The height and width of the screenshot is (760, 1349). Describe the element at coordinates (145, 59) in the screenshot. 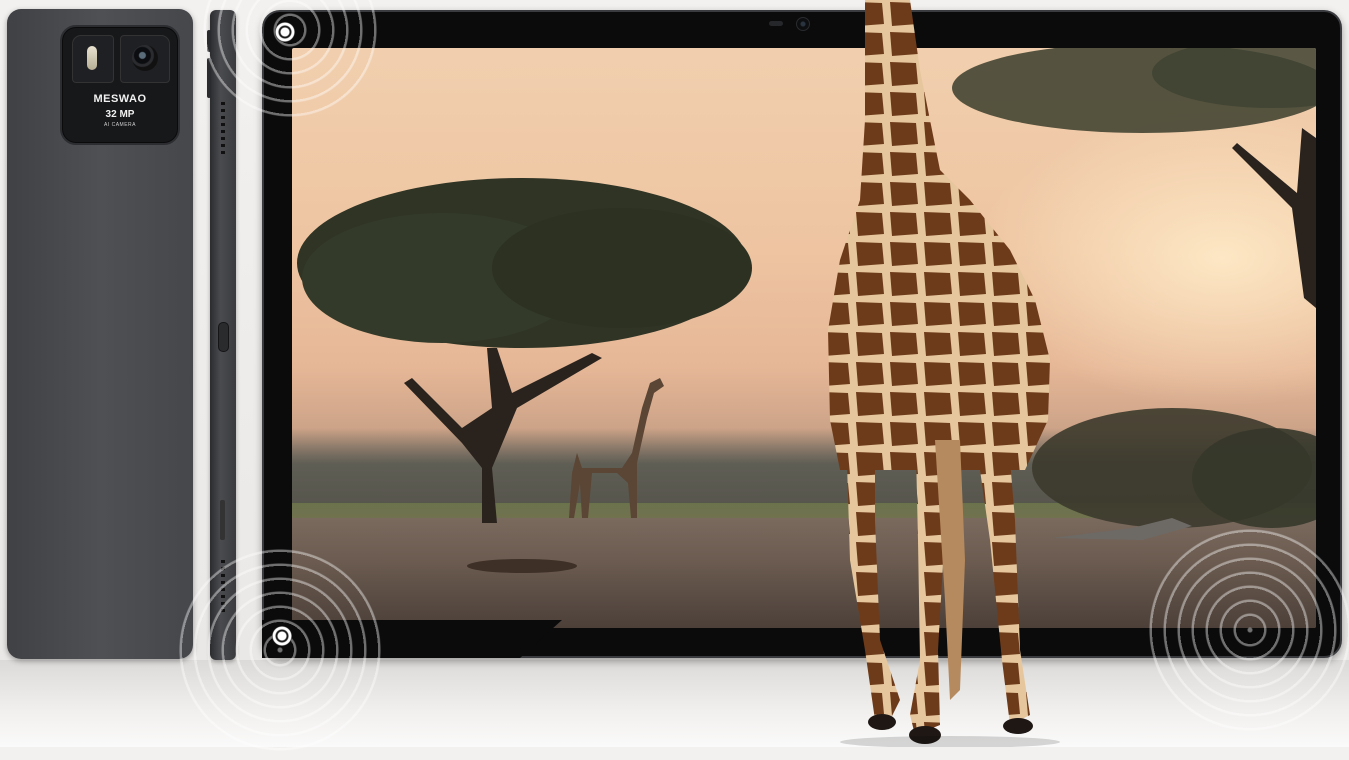

I see `camera-lens-icon` at that location.